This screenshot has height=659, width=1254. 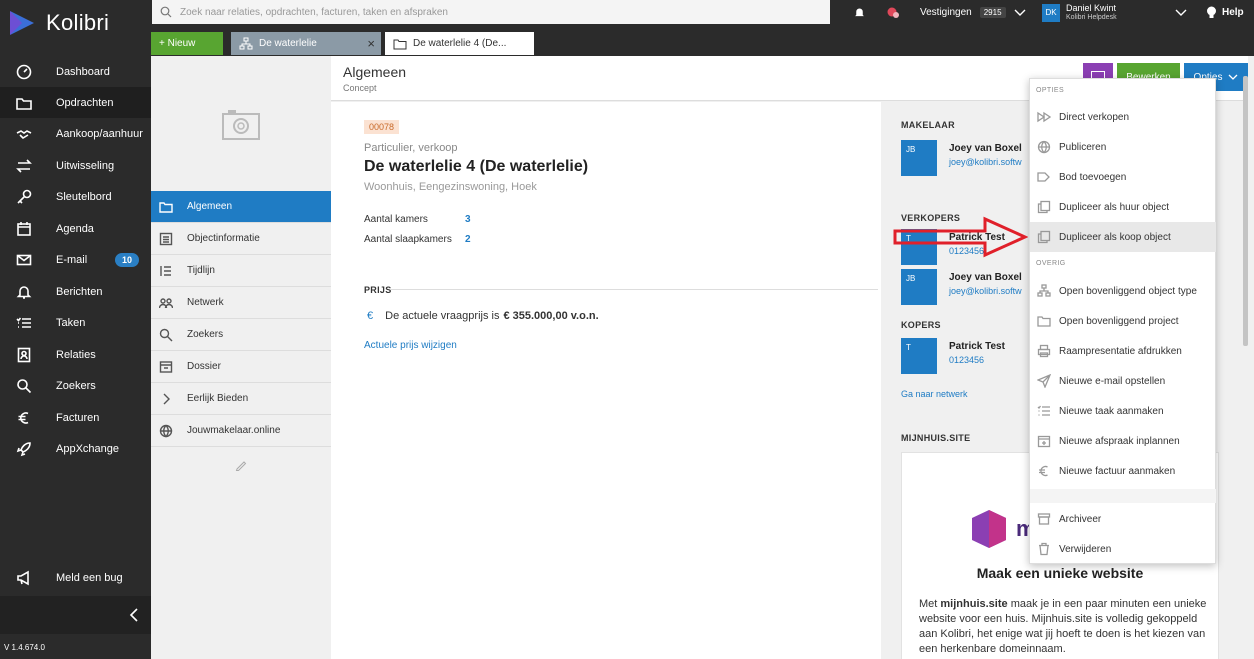 What do you see at coordinates (241, 367) in the screenshot?
I see `subnav-dossier: Dossier` at bounding box center [241, 367].